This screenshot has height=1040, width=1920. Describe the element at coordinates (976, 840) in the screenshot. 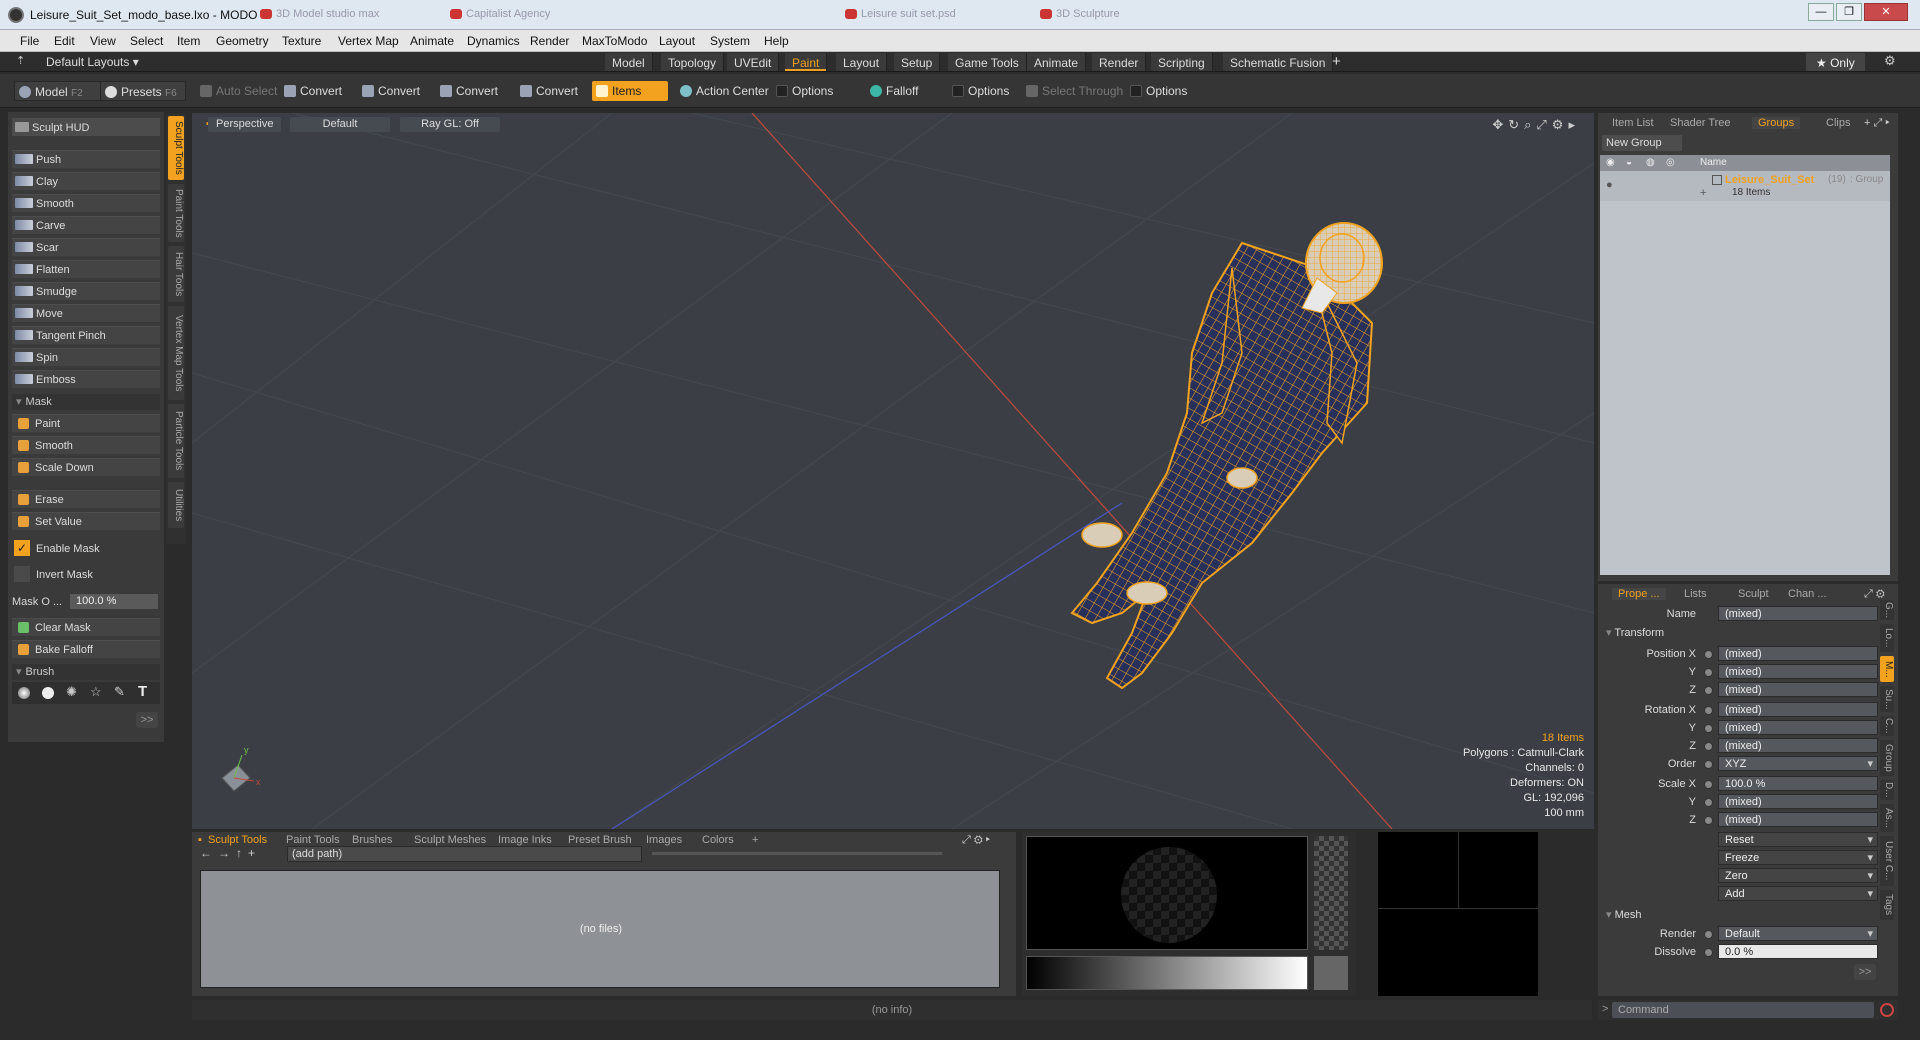

I see `panel-options-icon: ⤢ ⚙ ▸` at that location.